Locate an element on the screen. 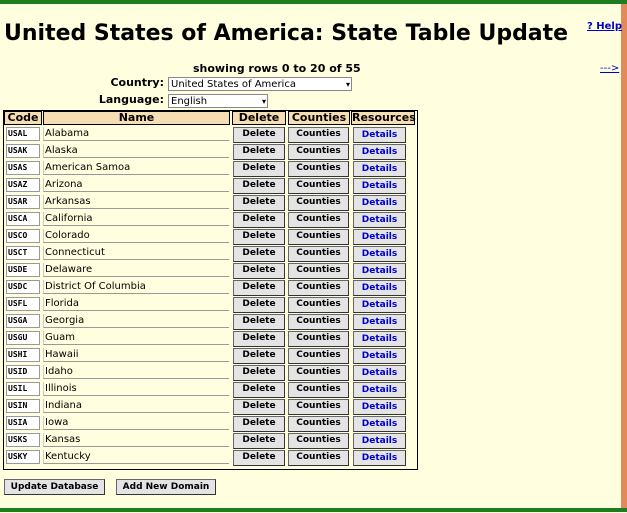  state-name-field: Florida is located at coordinates (136, 304).